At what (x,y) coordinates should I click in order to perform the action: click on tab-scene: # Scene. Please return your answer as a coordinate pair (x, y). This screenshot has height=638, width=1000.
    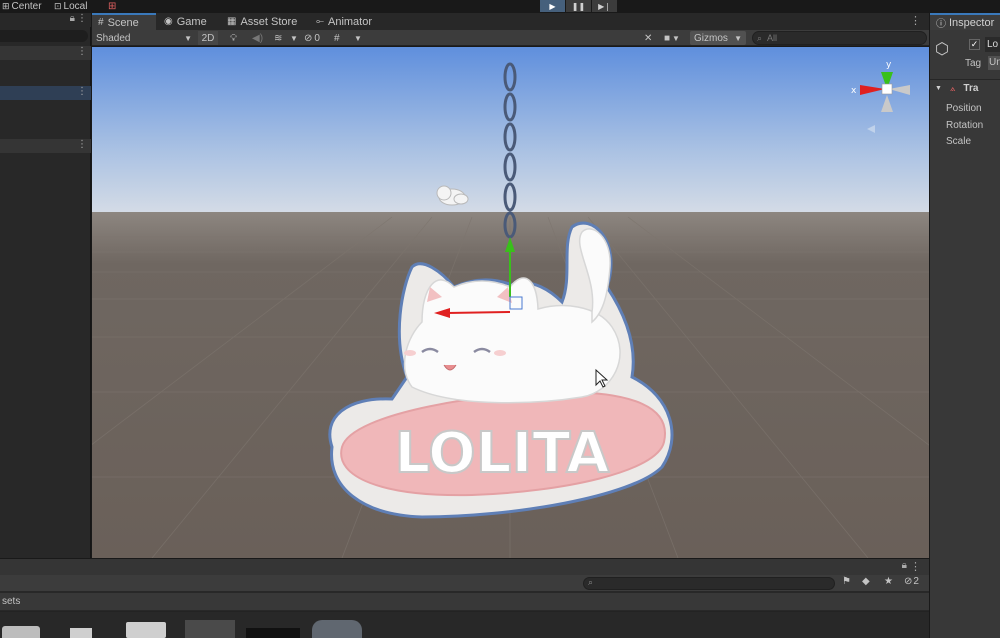
    Looking at the image, I should click on (124, 21).